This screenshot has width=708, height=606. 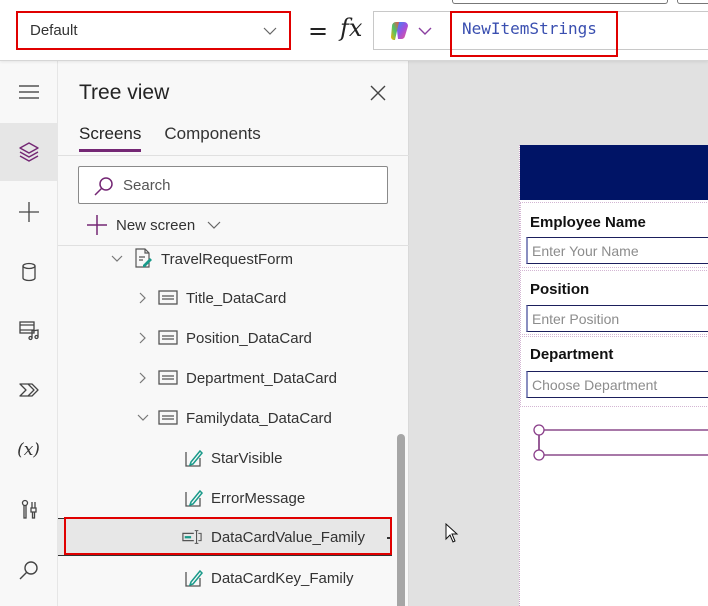 I want to click on tree-row-datacard: Department_DataCard, so click(x=227, y=378).